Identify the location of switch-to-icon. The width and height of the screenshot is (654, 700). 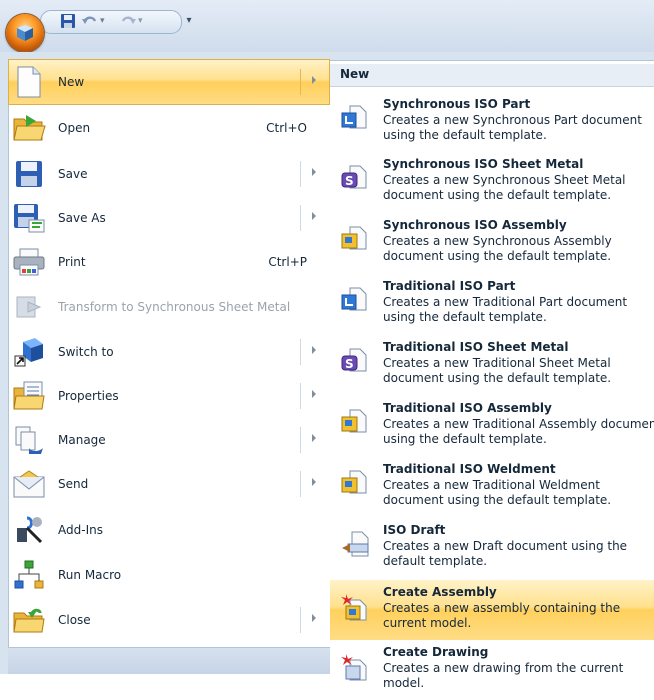
(29, 352).